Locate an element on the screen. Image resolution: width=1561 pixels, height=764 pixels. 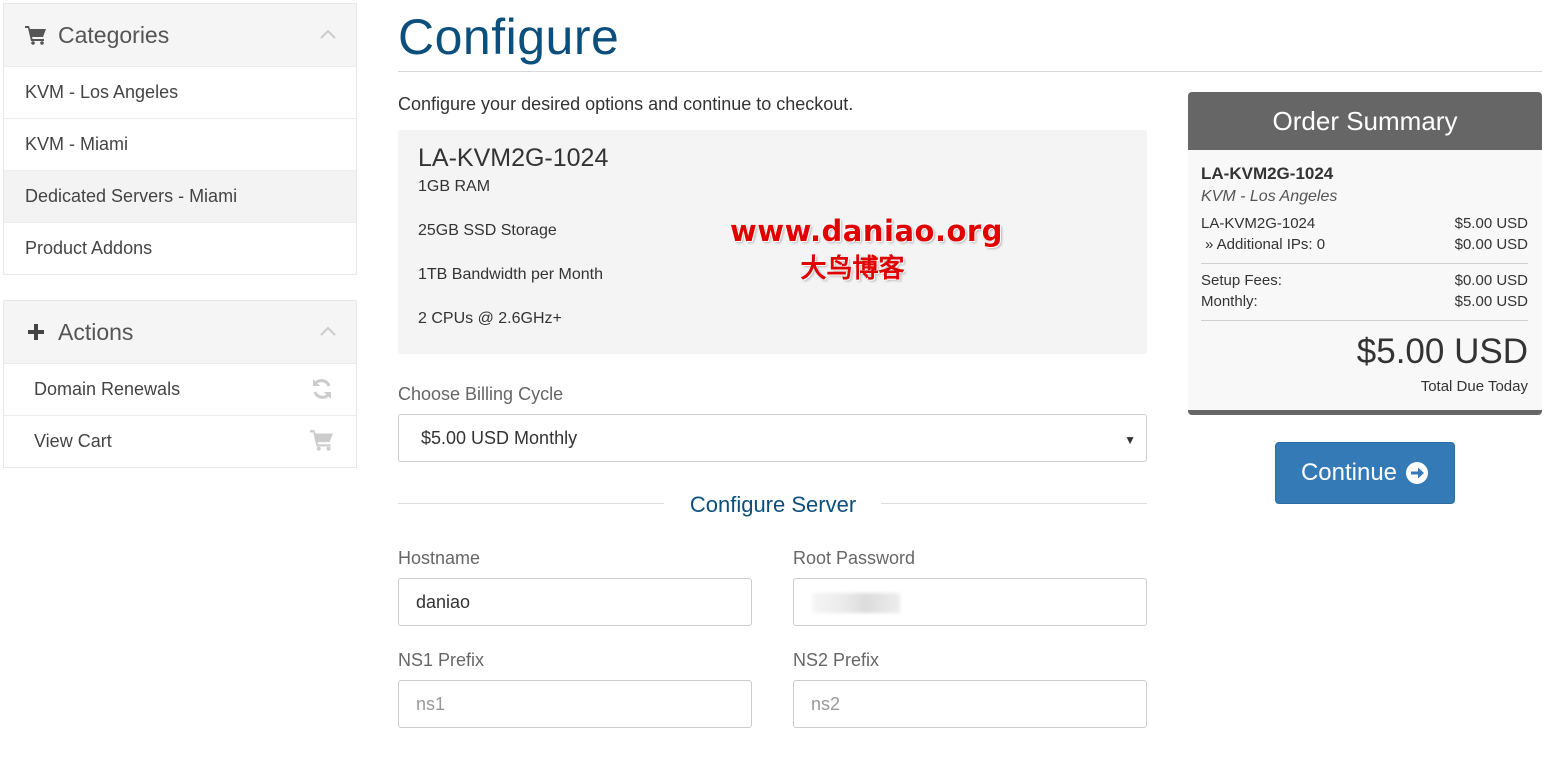
caret-down-icon: ▼ is located at coordinates (1130, 440).